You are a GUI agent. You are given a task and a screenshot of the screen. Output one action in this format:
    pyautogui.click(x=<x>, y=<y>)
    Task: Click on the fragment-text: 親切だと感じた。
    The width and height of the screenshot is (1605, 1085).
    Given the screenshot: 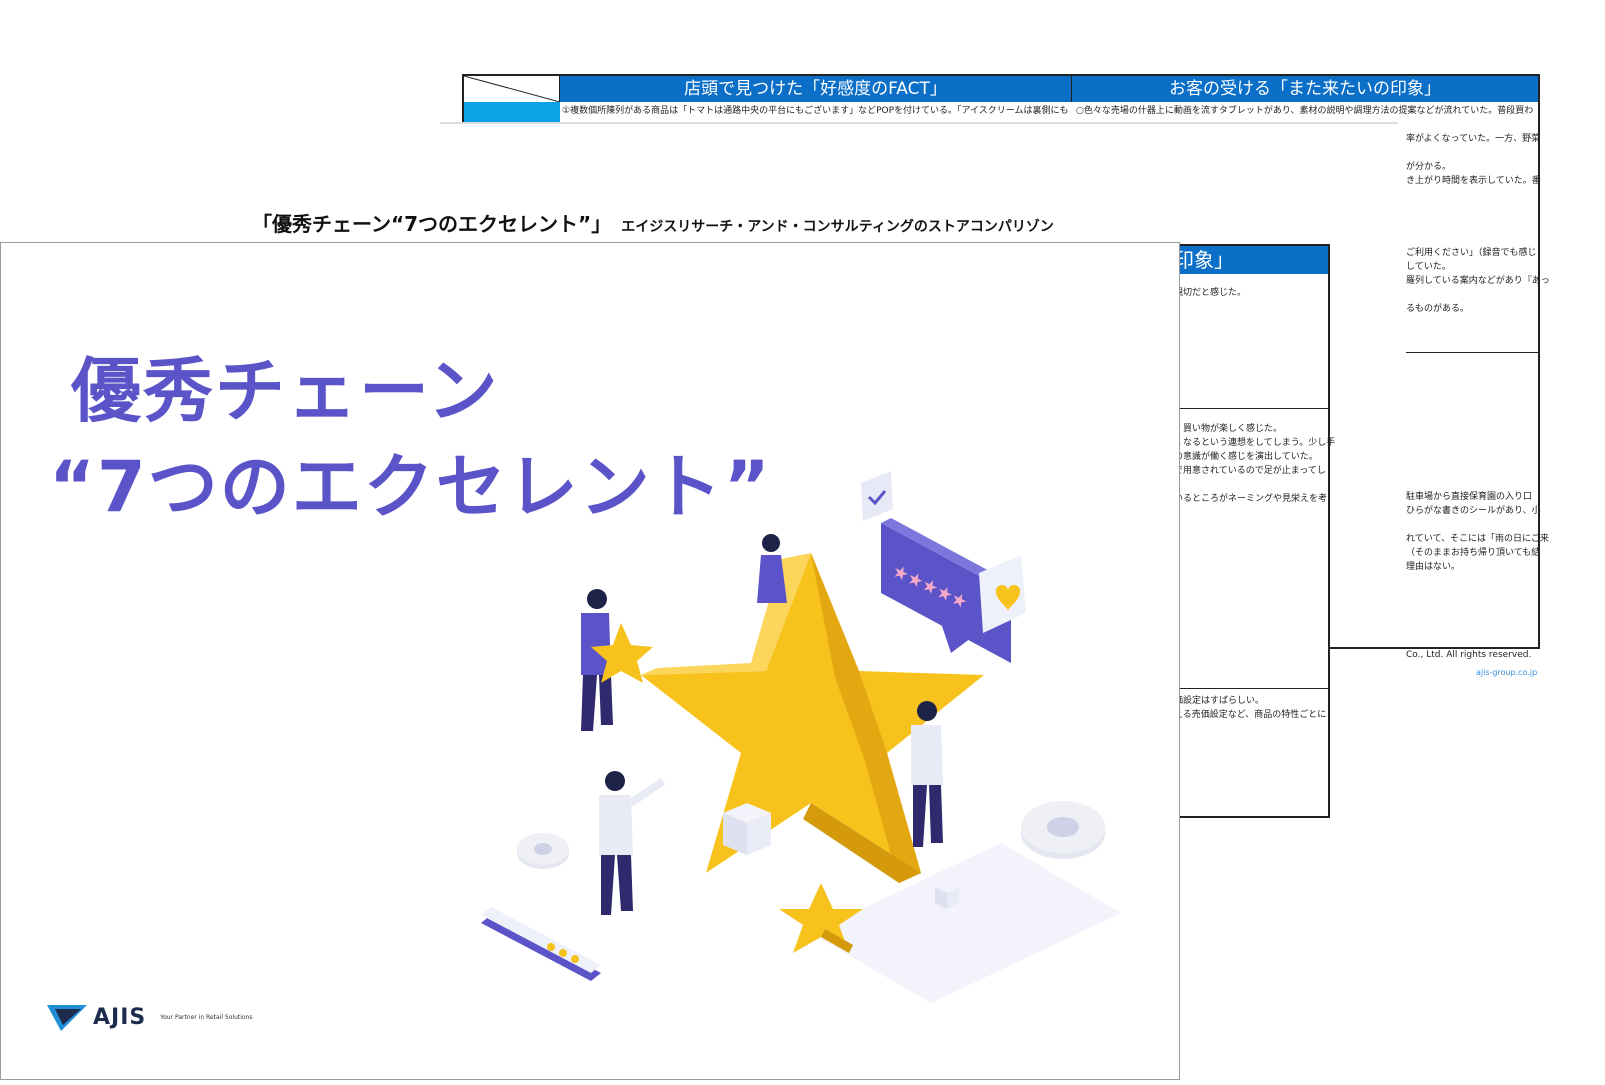 What is the action you would take?
    pyautogui.click(x=1210, y=293)
    